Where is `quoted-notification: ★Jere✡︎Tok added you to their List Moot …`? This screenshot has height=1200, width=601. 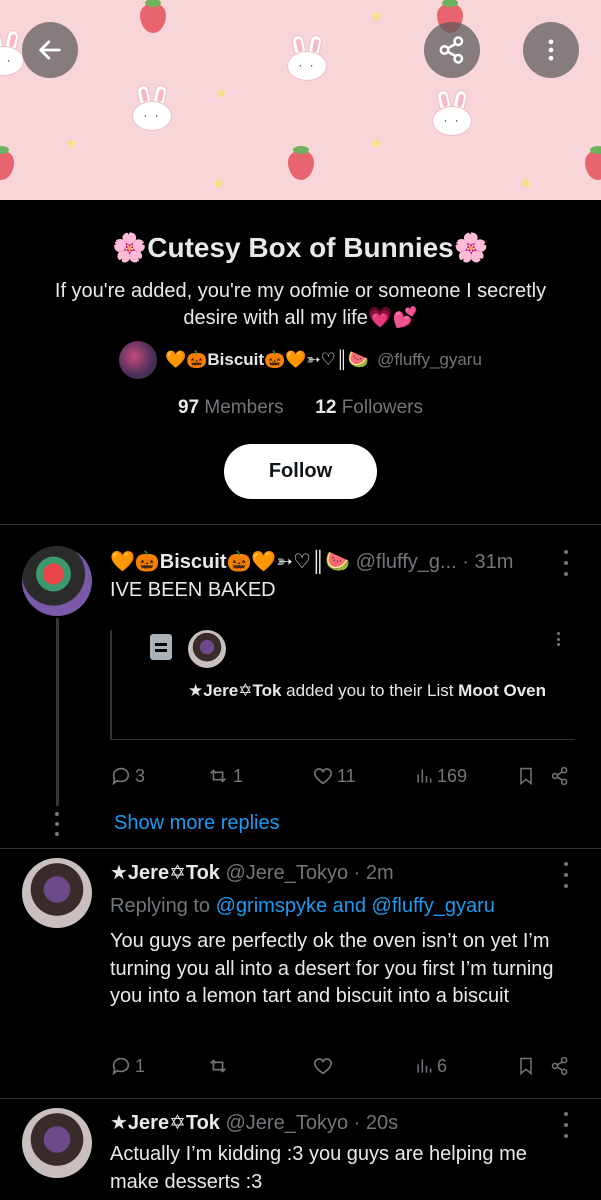
quoted-notification: ★Jere✡︎Tok added you to their List Moot … is located at coordinates (342, 685).